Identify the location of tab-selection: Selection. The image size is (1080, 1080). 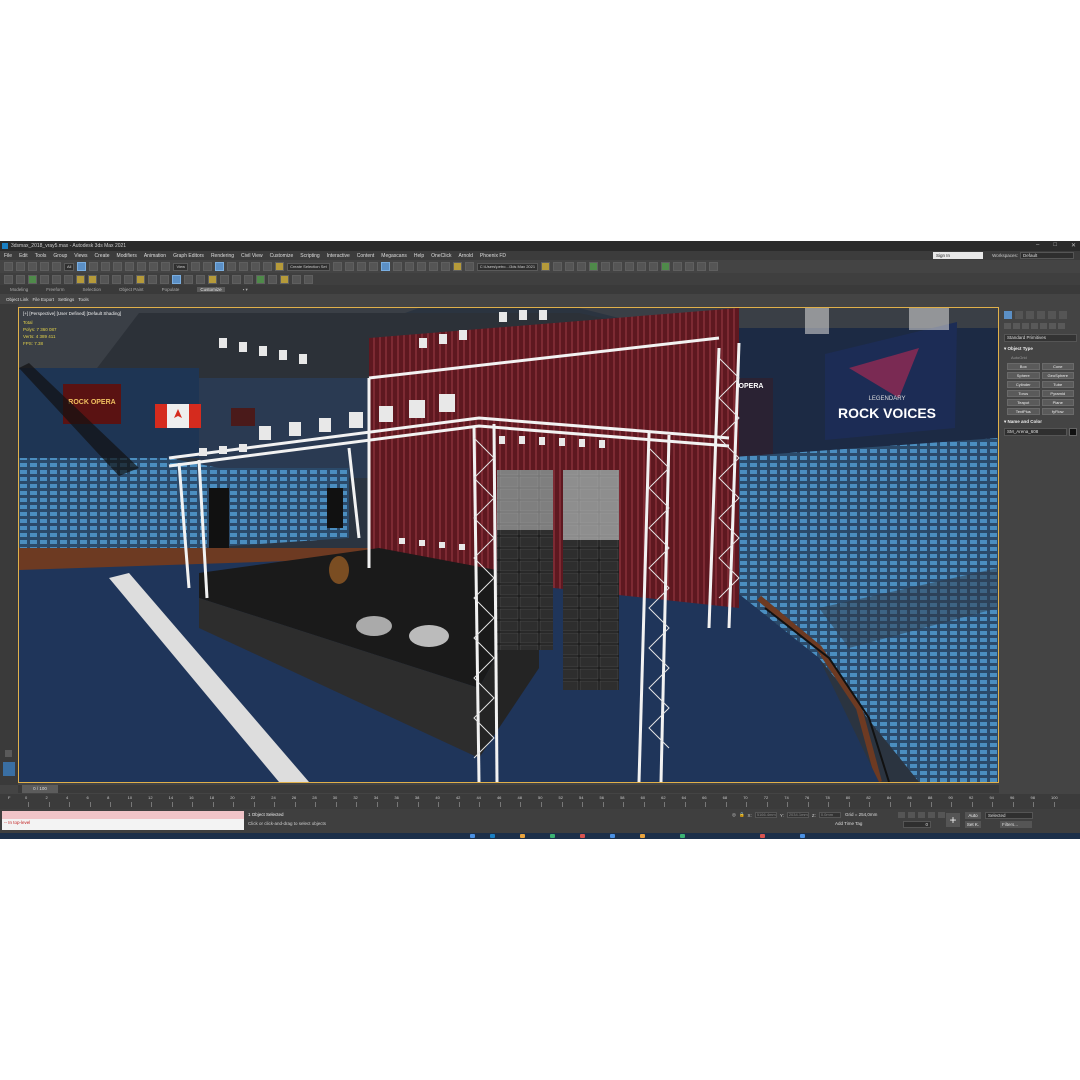
(92, 289).